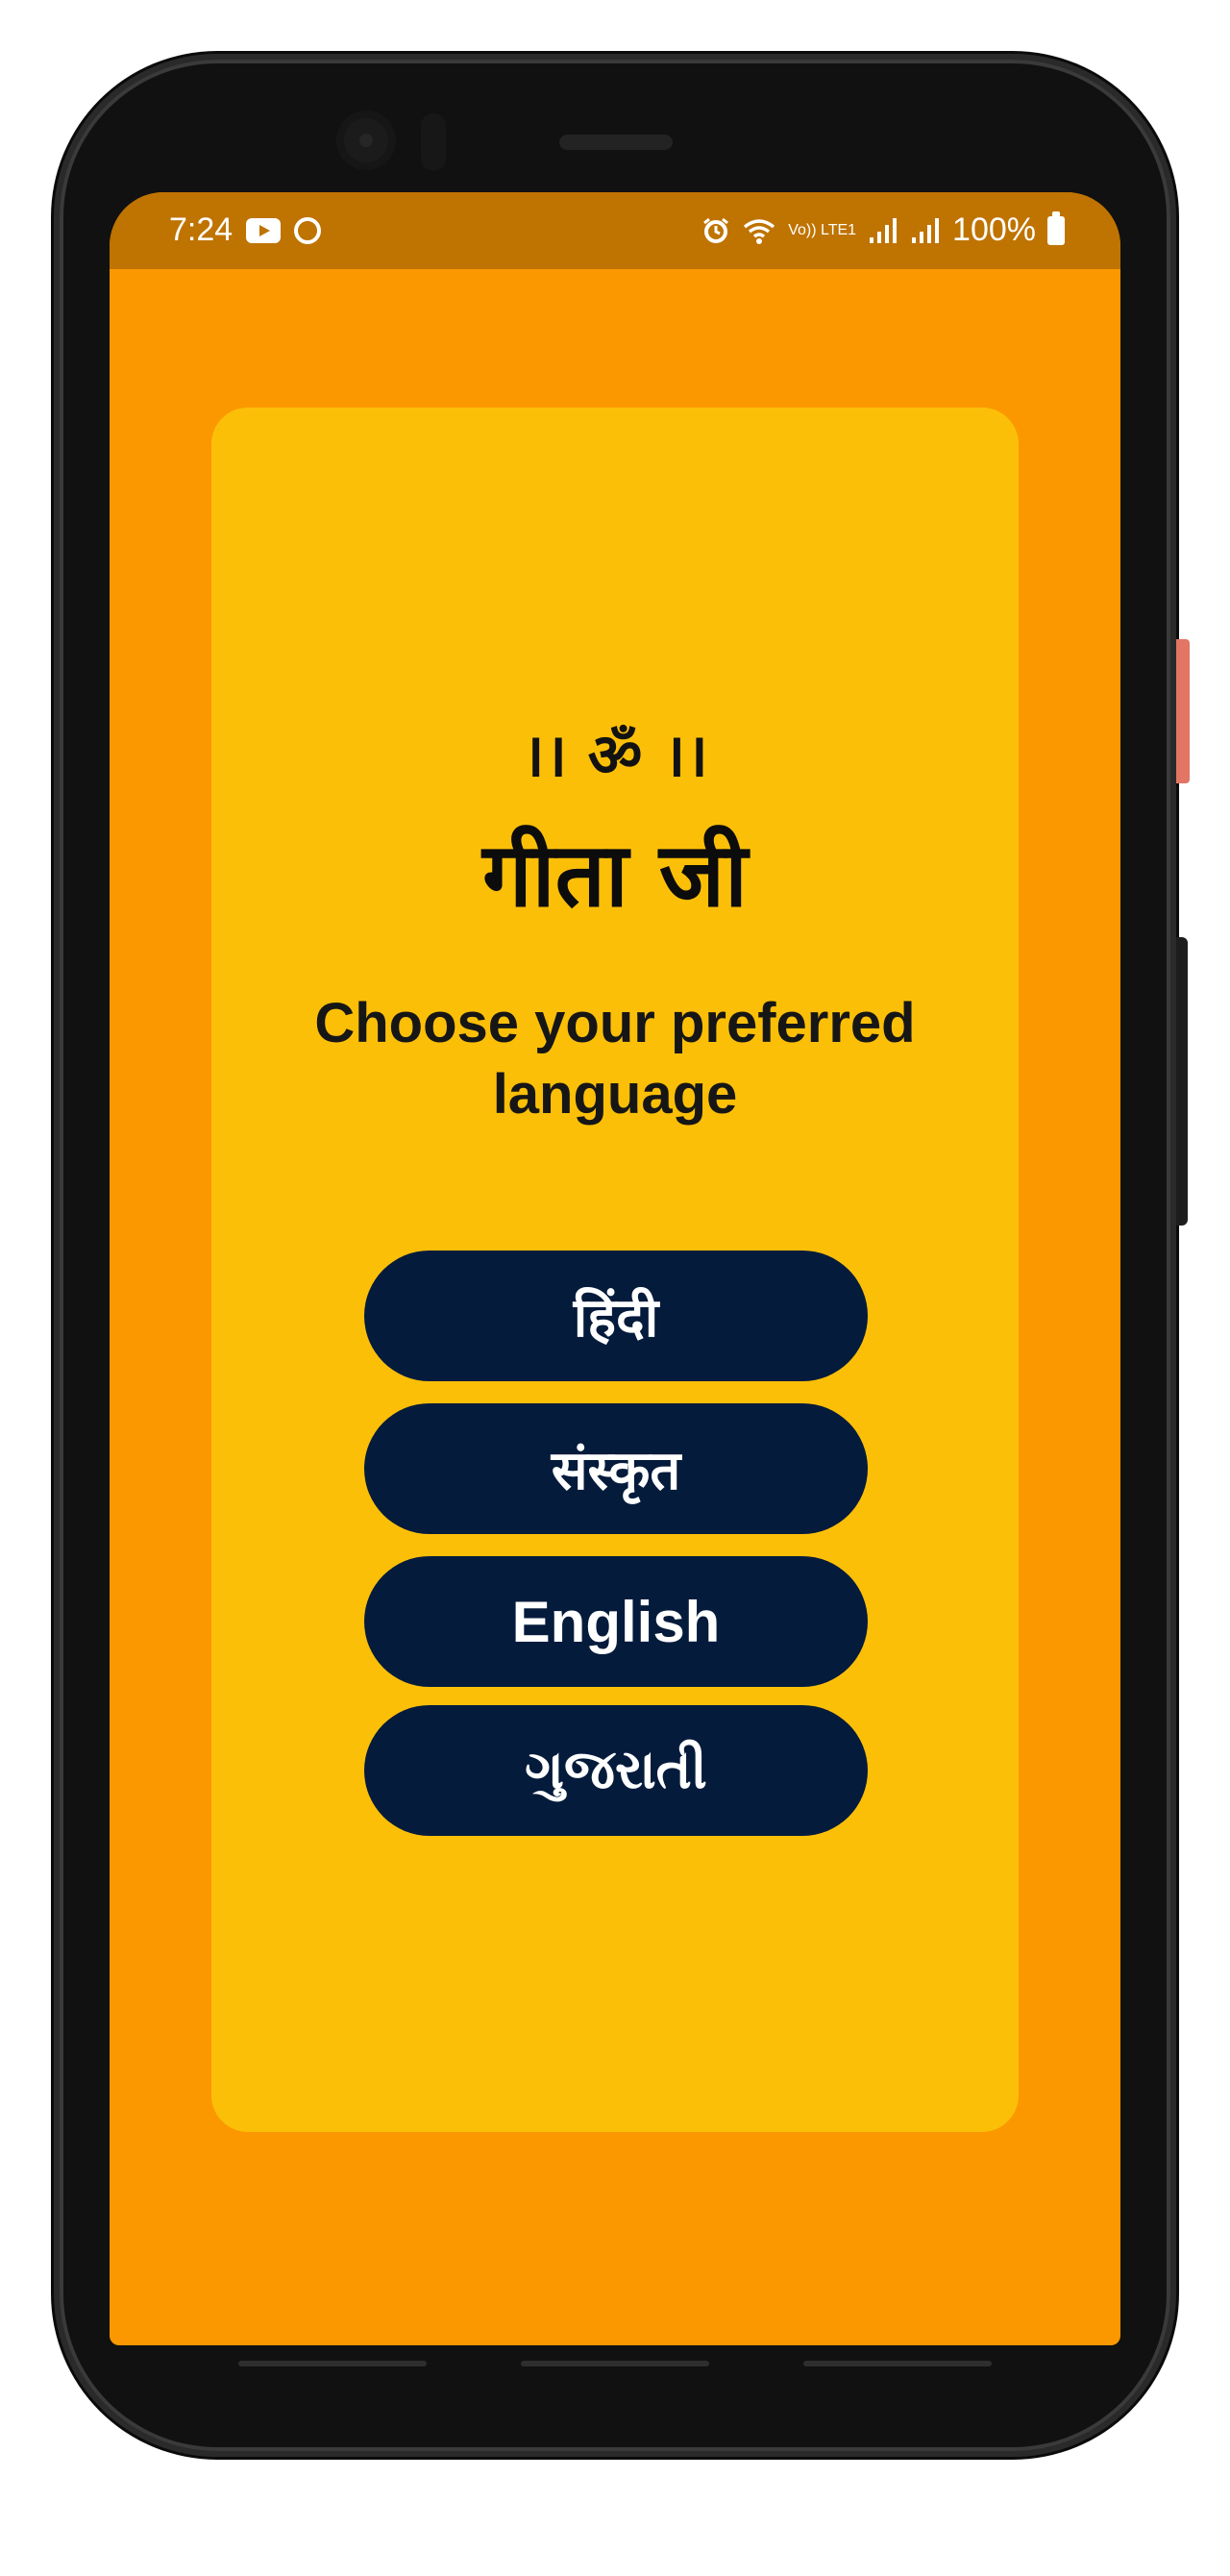  I want to click on battery-icon, so click(1056, 228).